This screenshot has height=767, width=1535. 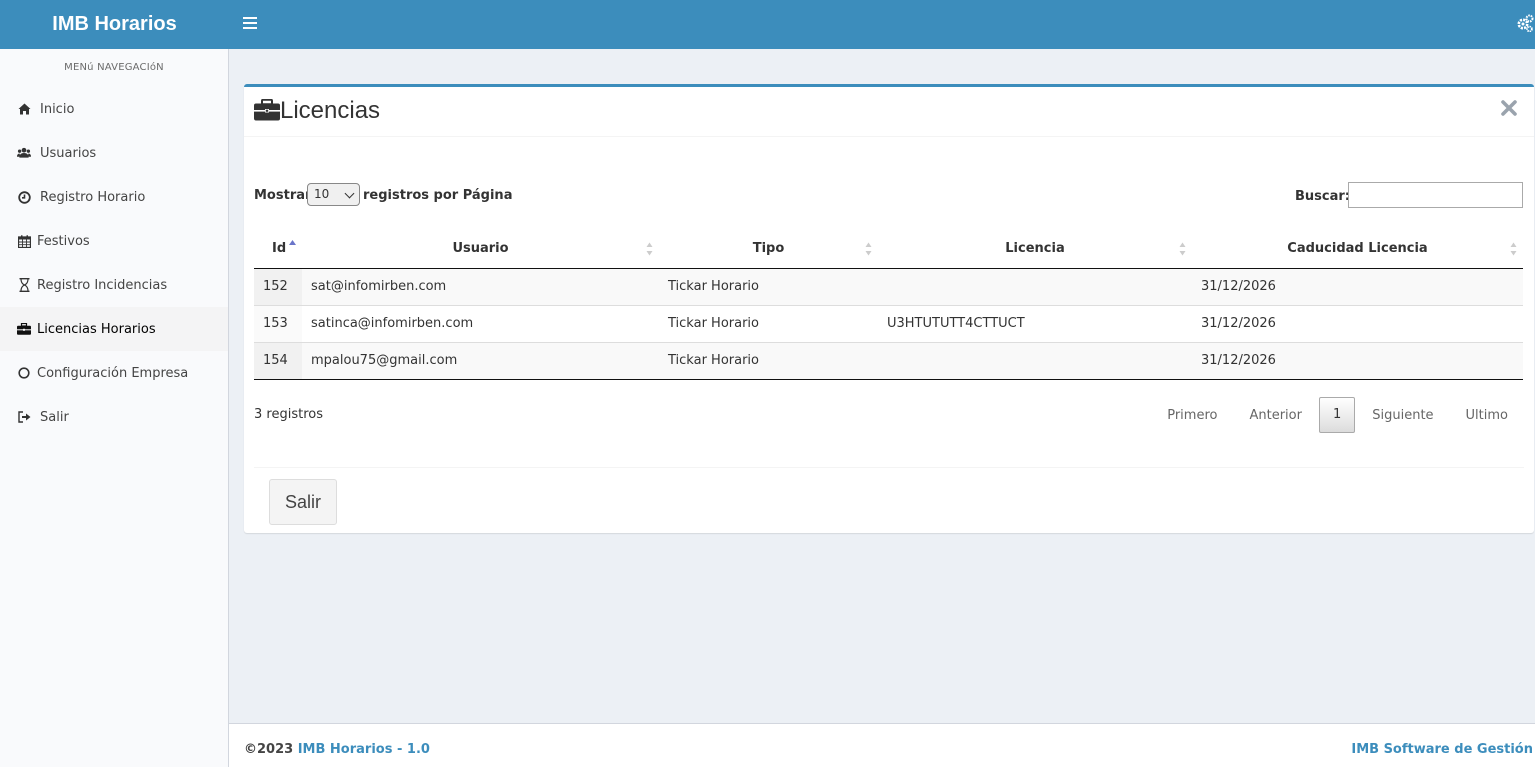 I want to click on page-length-label: Mostrar, so click(x=283, y=195).